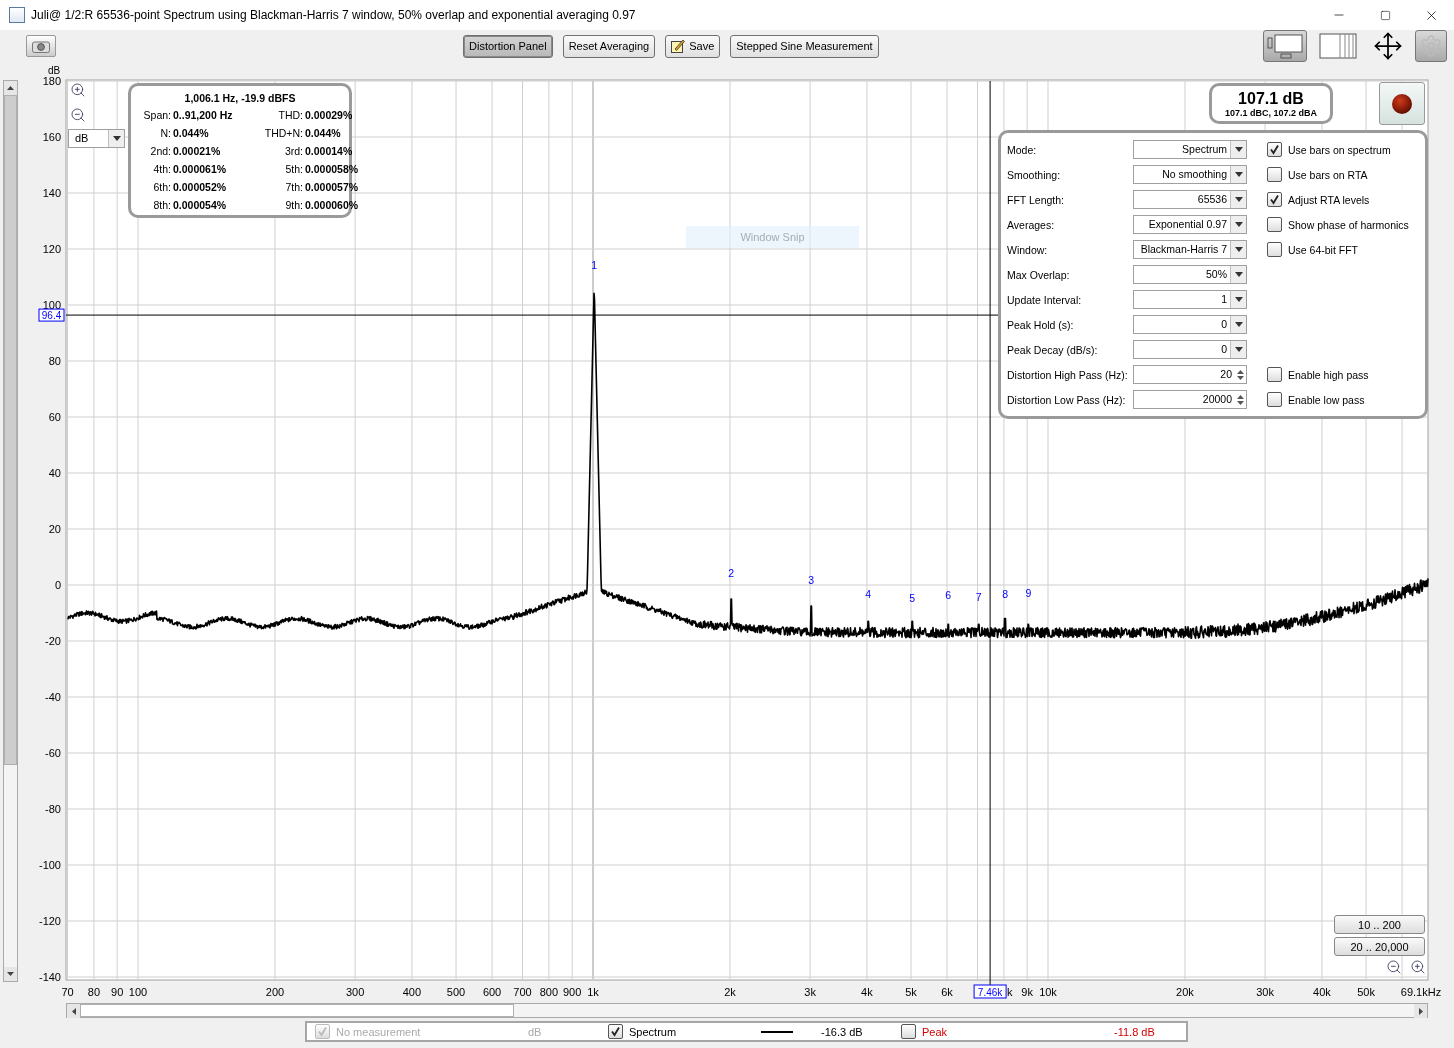 The width and height of the screenshot is (1454, 1048). What do you see at coordinates (1190, 374) in the screenshot?
I see `number-spinner: 20` at bounding box center [1190, 374].